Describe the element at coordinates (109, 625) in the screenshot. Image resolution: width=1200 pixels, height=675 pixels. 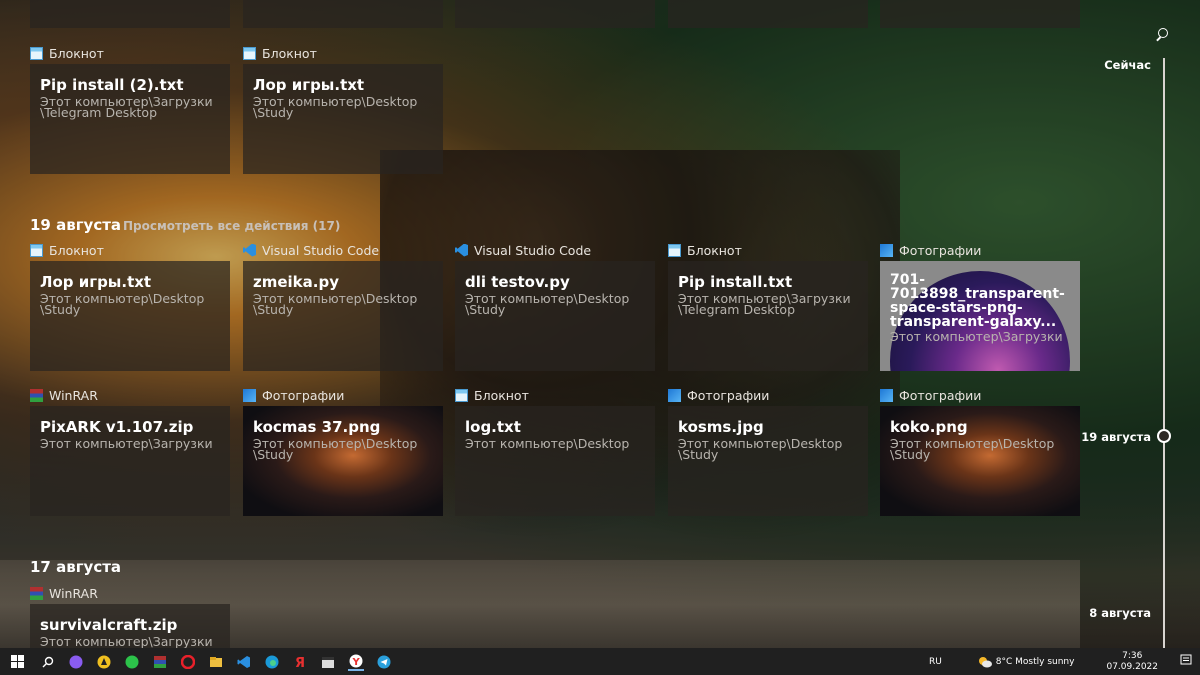
I see `card-title: survivalcraft.zip` at that location.